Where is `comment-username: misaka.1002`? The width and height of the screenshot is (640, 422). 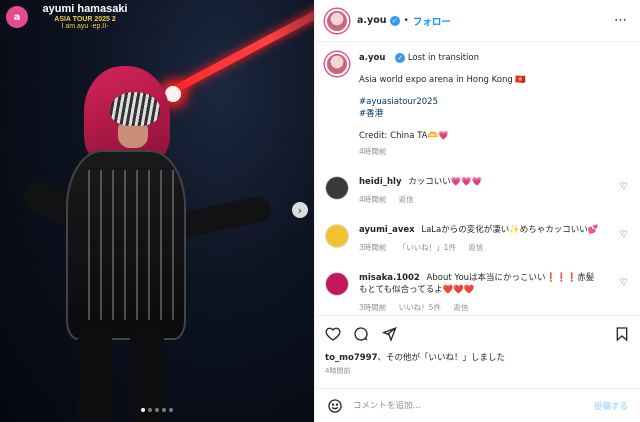 comment-username: misaka.1002 is located at coordinates (389, 278).